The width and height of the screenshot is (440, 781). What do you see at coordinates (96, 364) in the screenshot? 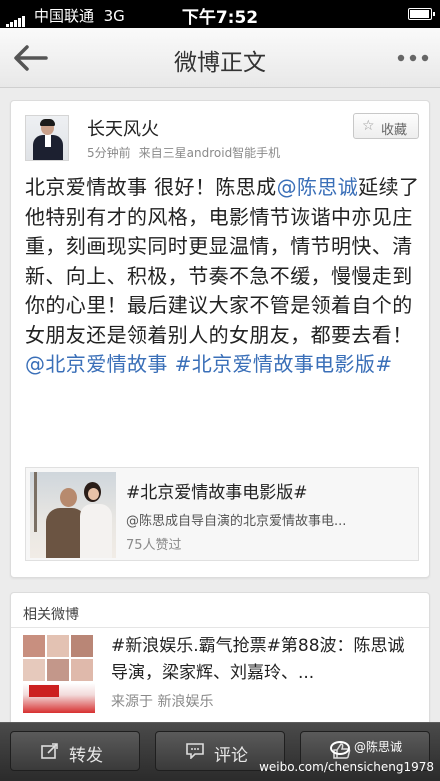
I see `mention-link: @北京爱情故事` at bounding box center [96, 364].